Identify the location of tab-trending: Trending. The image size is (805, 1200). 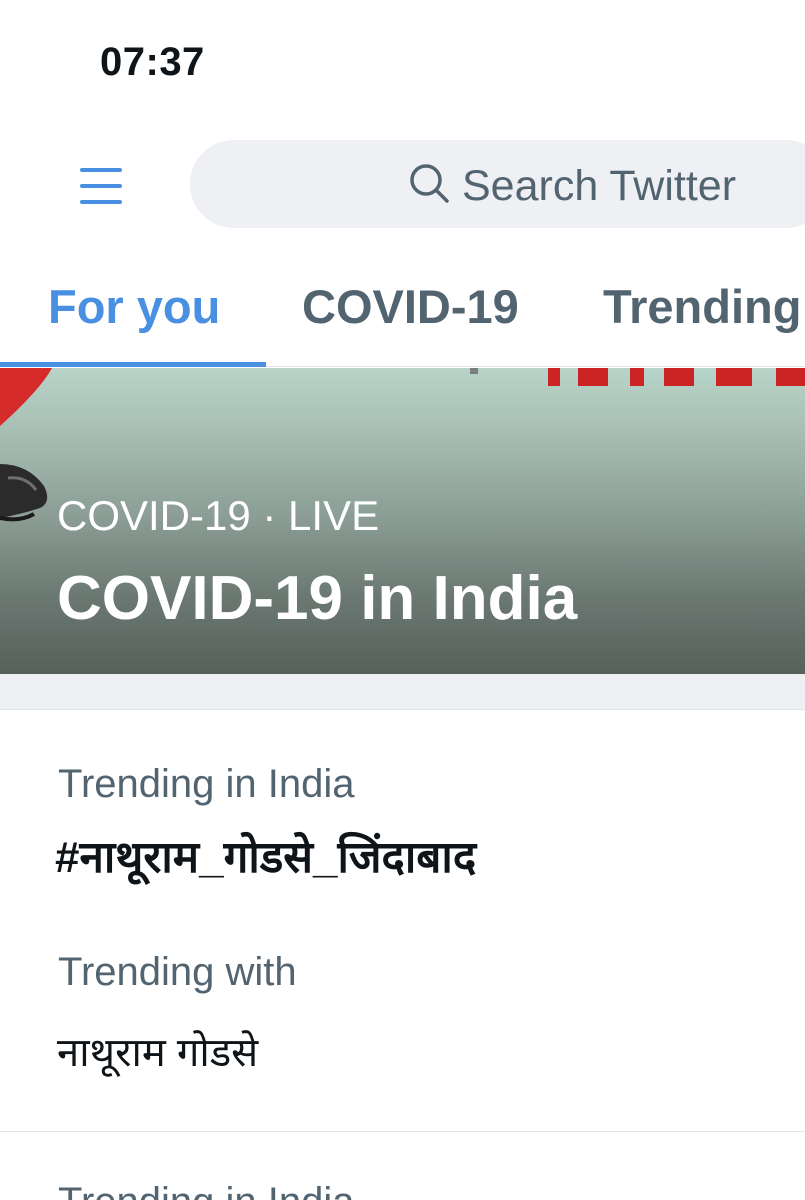
(702, 306).